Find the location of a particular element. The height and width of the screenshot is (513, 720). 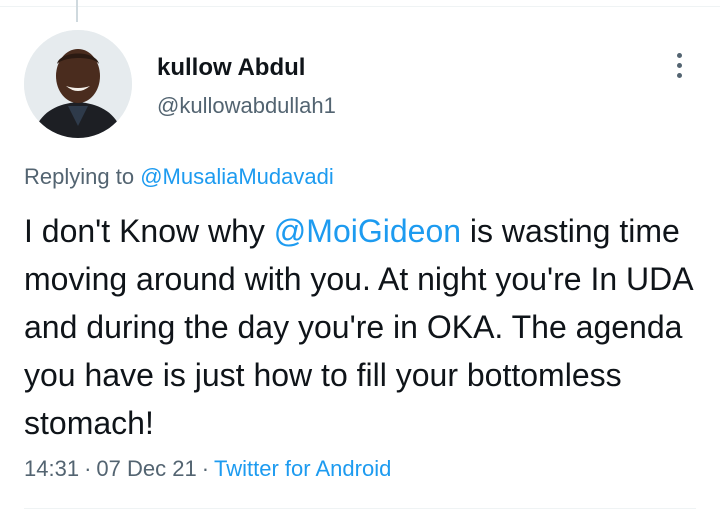

author-handle: @kullowabdullah1 is located at coordinates (246, 106).